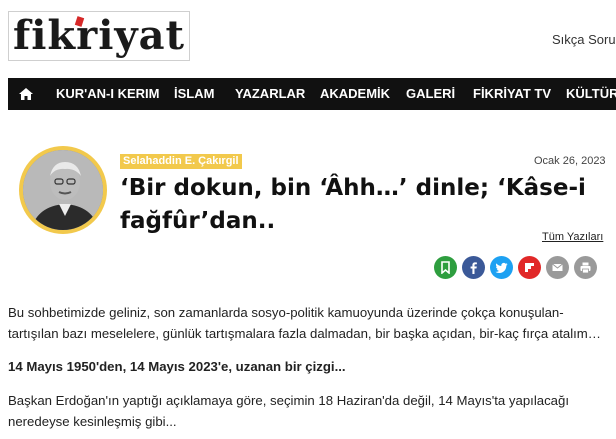  I want to click on print-icon, so click(585, 268).